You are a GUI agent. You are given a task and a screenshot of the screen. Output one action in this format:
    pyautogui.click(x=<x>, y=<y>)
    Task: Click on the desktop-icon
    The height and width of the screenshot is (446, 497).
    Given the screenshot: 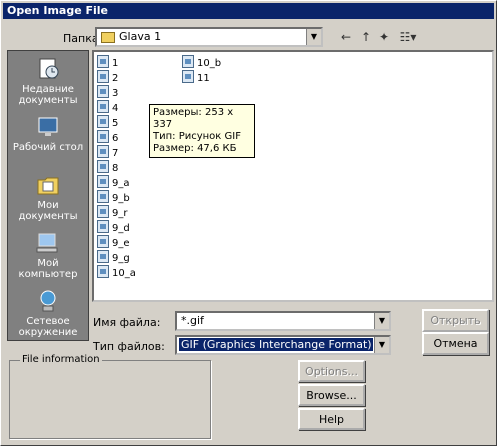 What is the action you would take?
    pyautogui.click(x=48, y=126)
    